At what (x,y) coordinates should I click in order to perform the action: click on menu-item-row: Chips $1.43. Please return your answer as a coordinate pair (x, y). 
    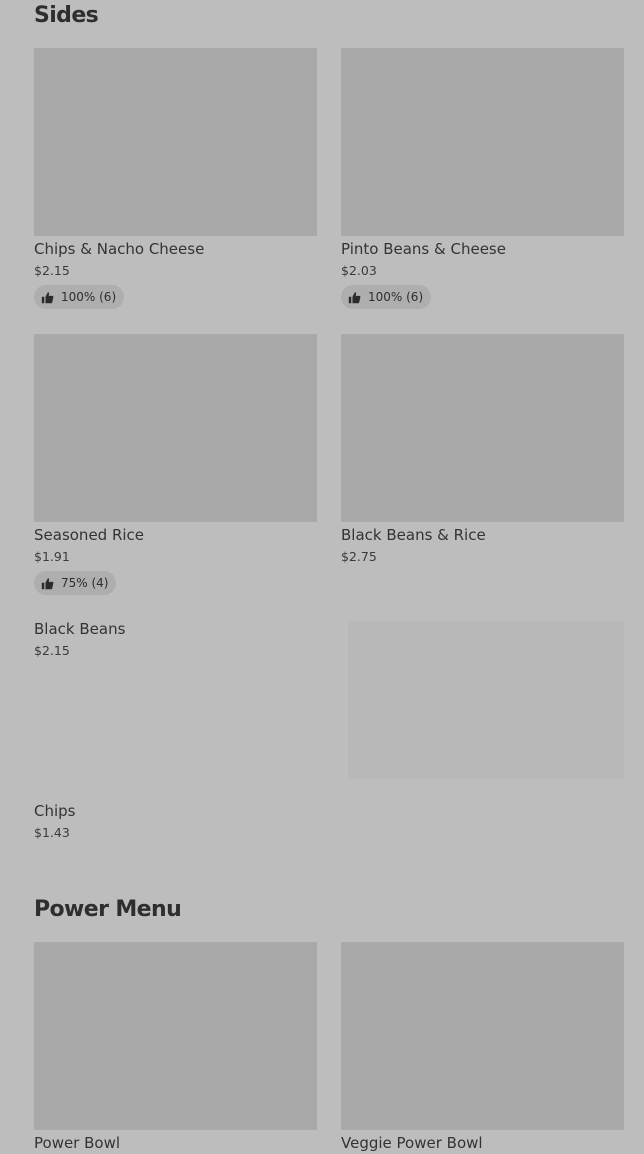
    Looking at the image, I should click on (329, 826).